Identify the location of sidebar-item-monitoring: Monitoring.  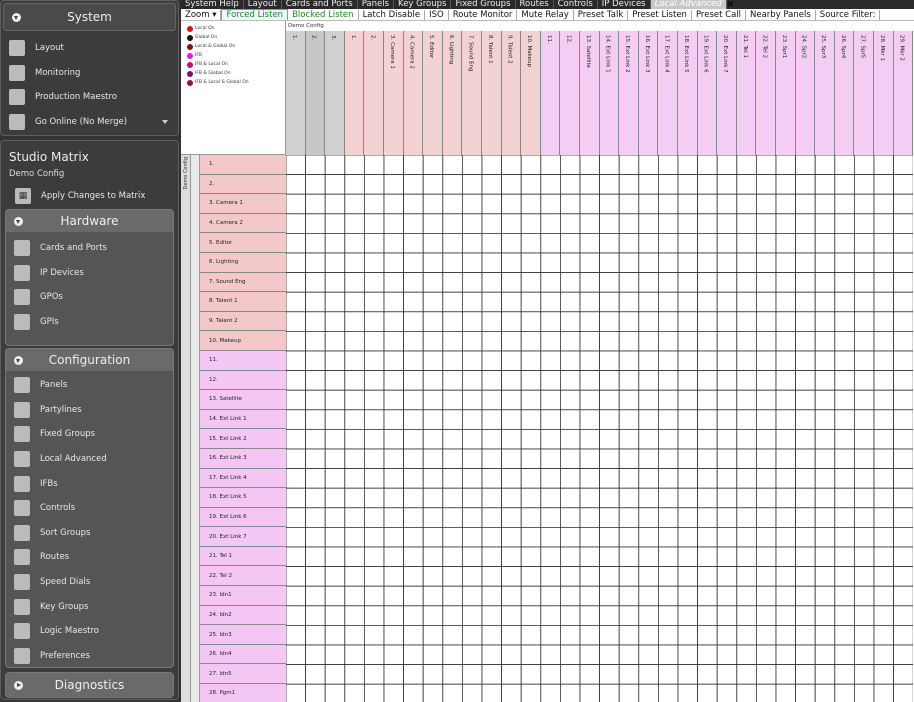
(89, 73).